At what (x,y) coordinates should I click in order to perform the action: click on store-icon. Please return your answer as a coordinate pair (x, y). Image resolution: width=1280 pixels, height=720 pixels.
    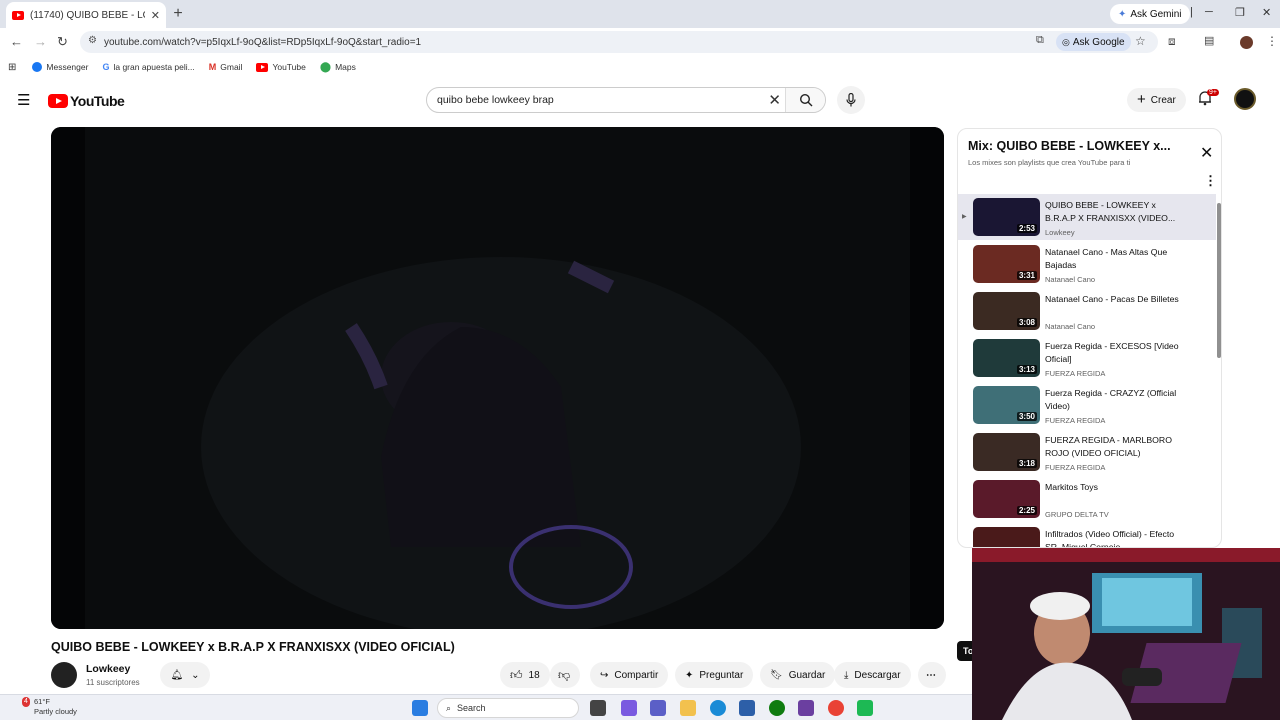
    Looking at the image, I should click on (747, 708).